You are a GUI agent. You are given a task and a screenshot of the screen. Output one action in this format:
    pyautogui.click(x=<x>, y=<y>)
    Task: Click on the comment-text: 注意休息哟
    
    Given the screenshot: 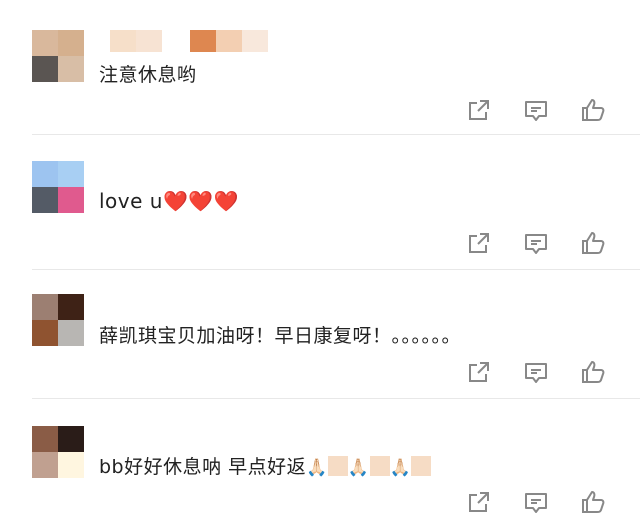 What is the action you would take?
    pyautogui.click(x=148, y=75)
    